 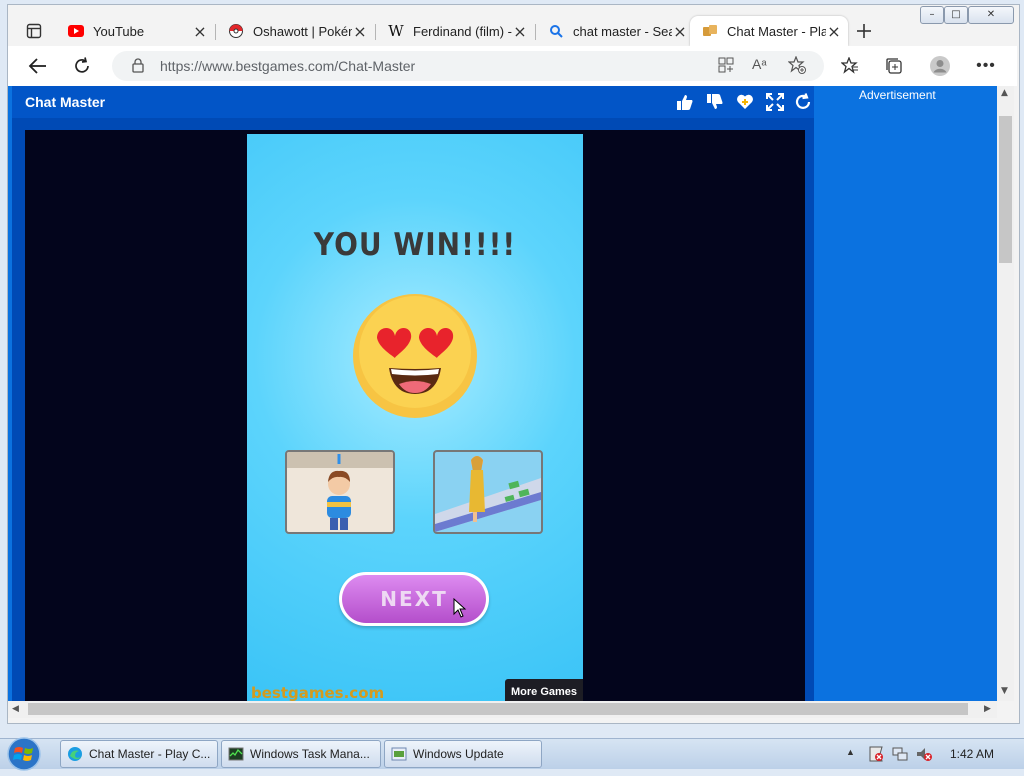 I want to click on reward-thumbnail-girl, so click(x=488, y=492).